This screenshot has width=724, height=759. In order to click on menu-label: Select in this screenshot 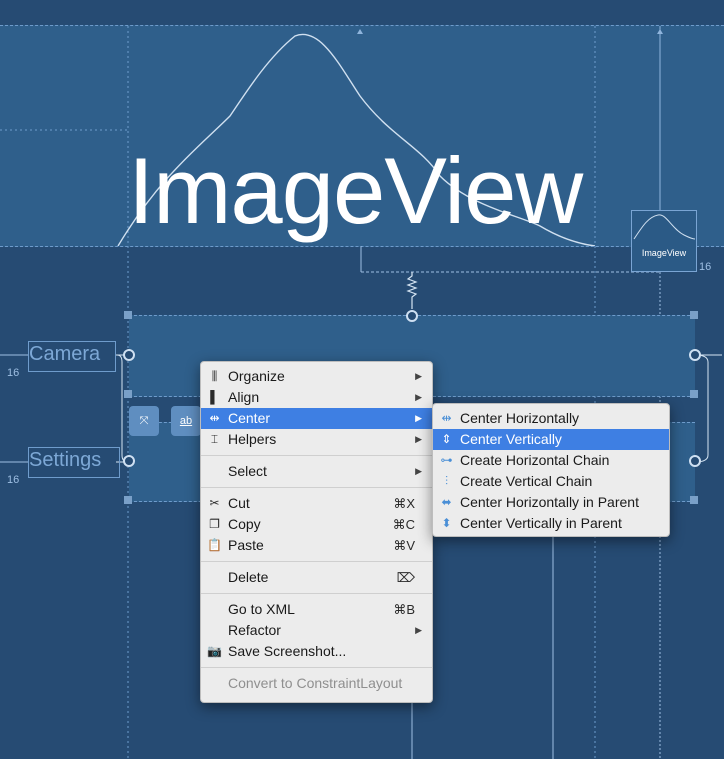, I will do `click(247, 471)`.